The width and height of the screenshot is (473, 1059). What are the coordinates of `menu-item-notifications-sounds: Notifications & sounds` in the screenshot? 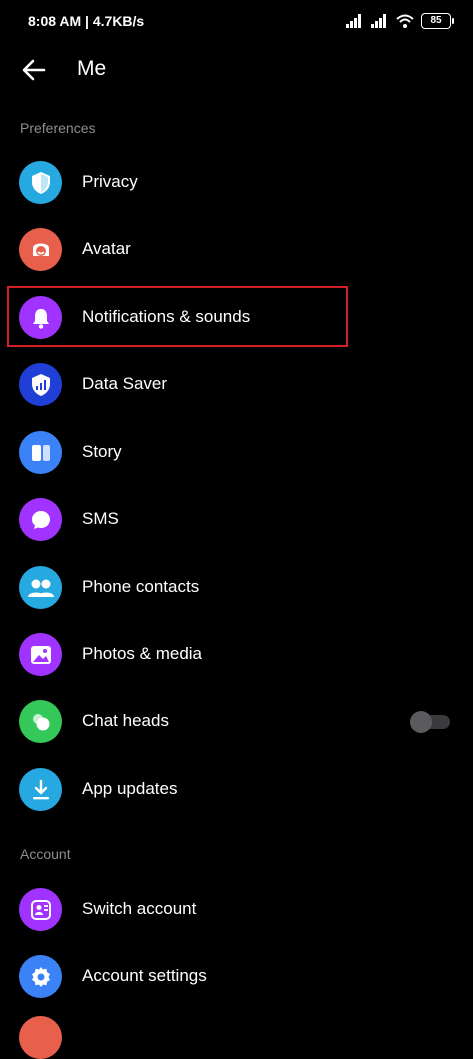 It's located at (236, 317).